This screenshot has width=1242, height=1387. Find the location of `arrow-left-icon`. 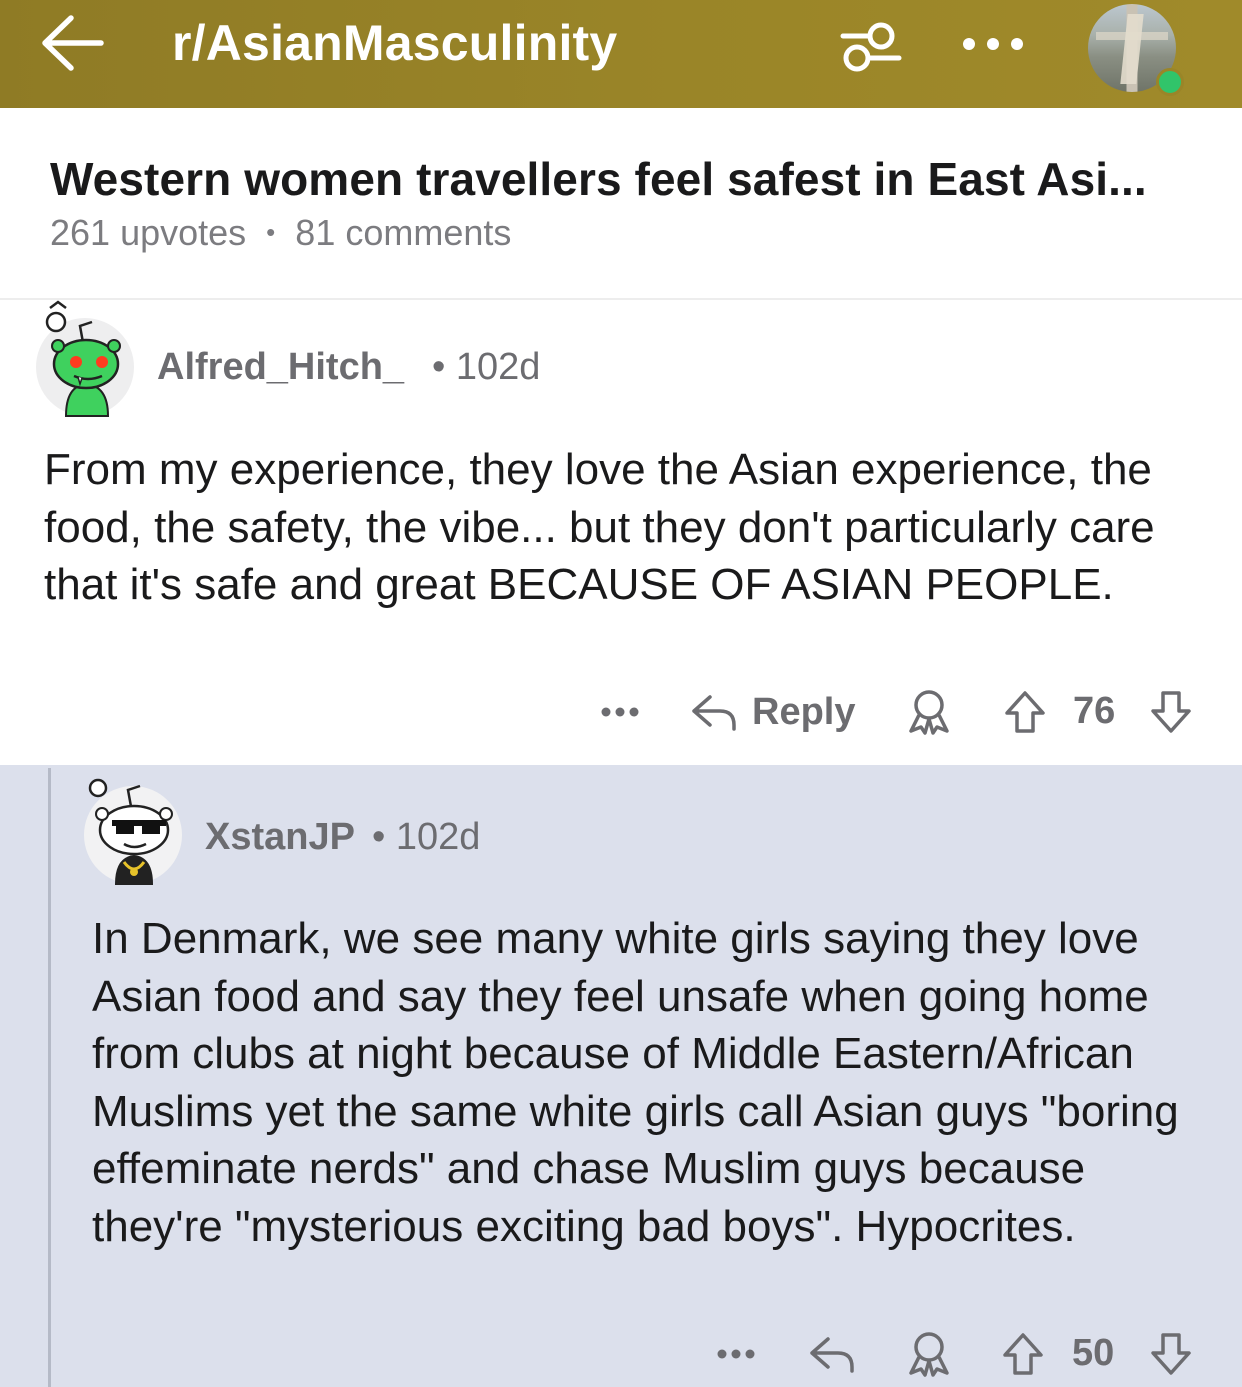

arrow-left-icon is located at coordinates (73, 43).